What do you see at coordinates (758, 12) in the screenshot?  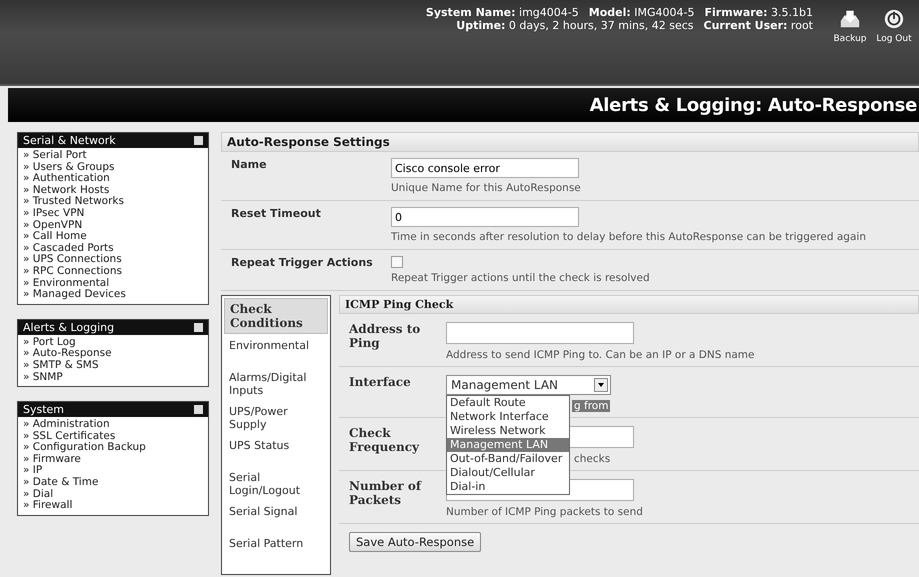 I see `system-info: Firmware: 3.5.1b1` at bounding box center [758, 12].